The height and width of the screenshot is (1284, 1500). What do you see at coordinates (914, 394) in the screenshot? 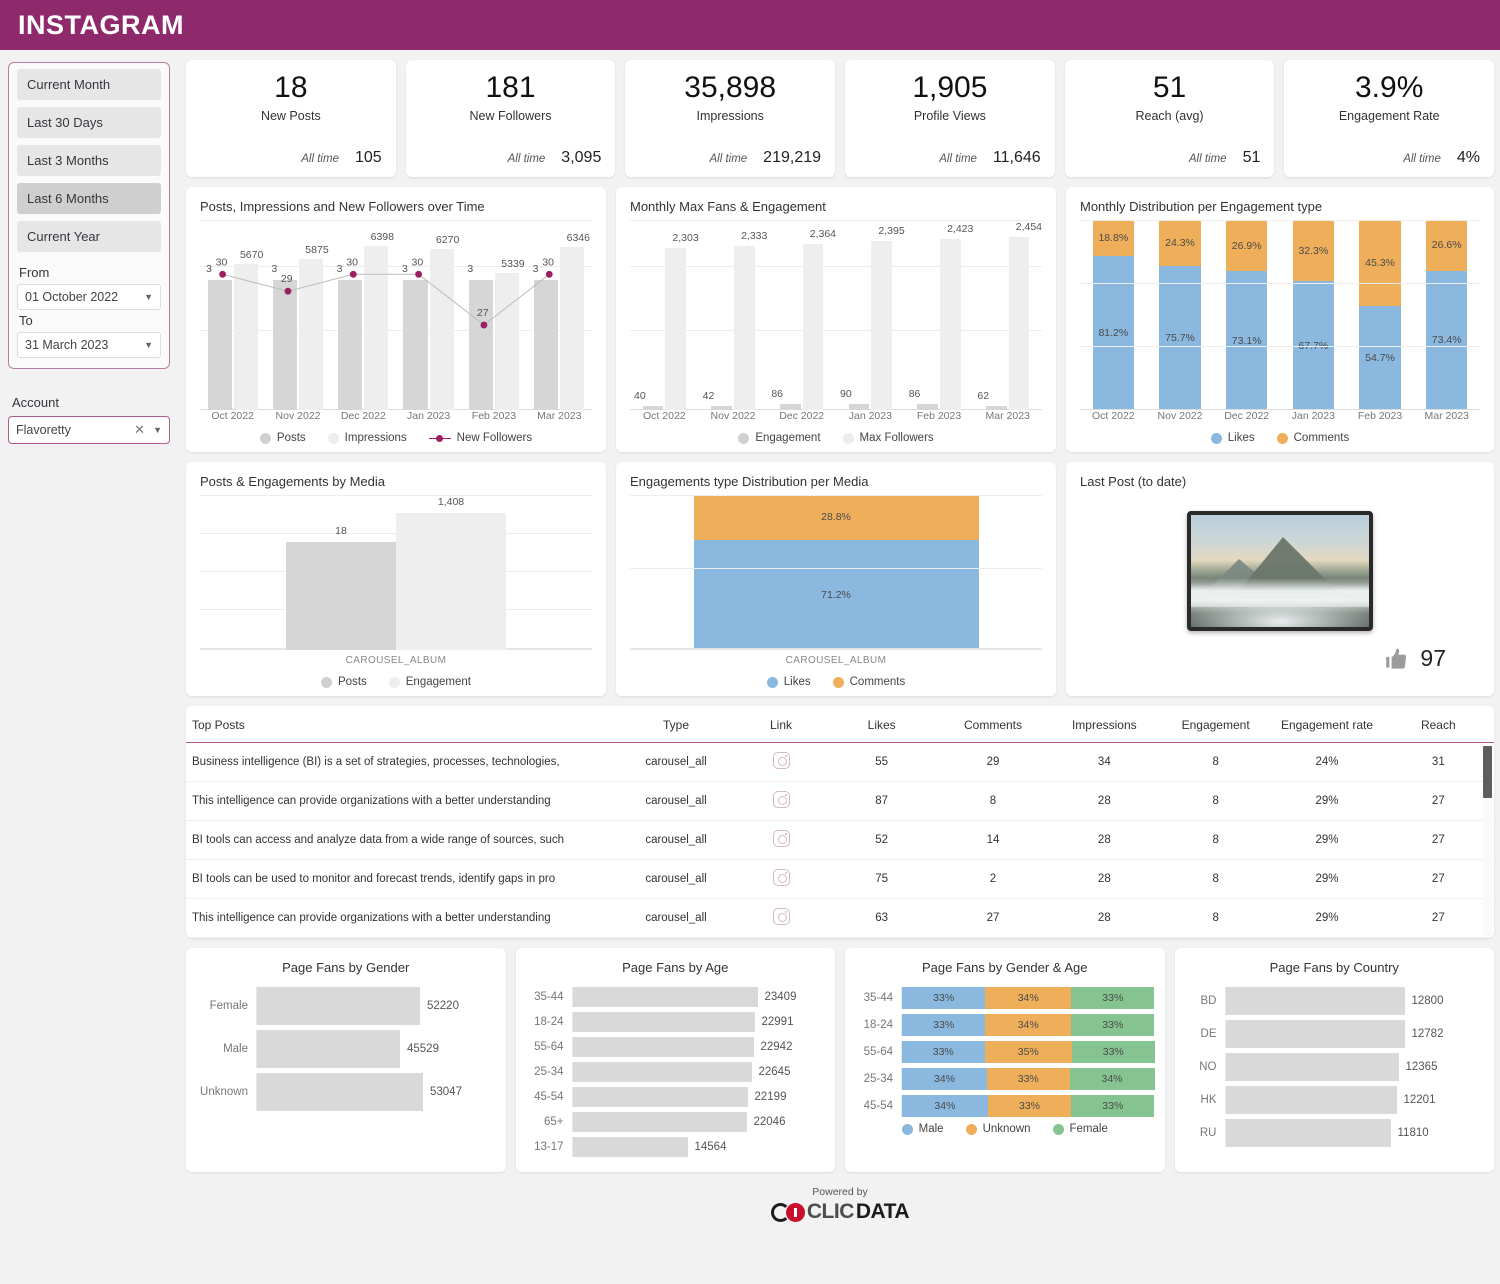
I see `bar-value-label: 86` at bounding box center [914, 394].